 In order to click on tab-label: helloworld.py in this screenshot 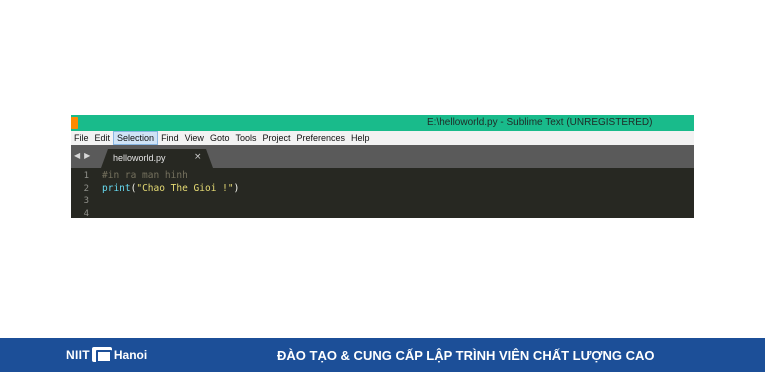, I will do `click(139, 158)`.